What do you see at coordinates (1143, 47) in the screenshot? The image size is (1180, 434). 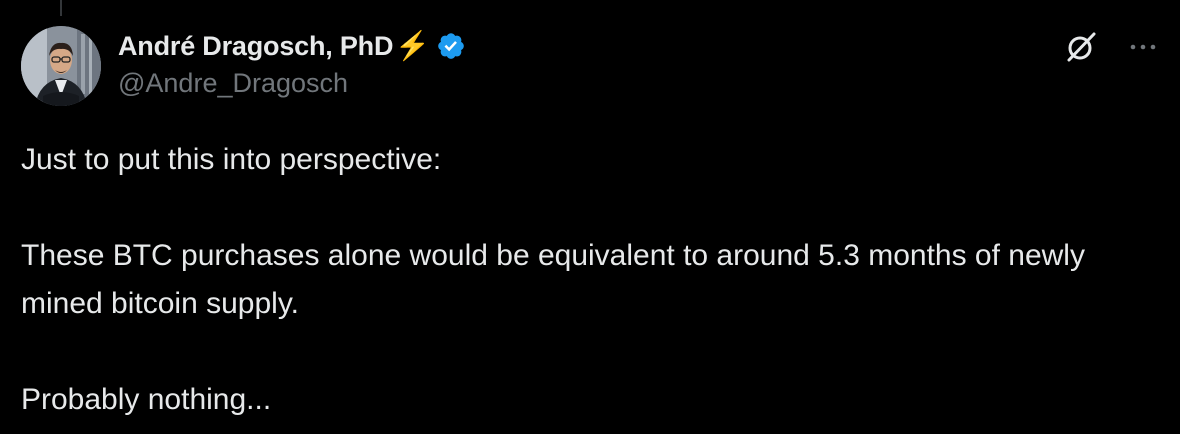 I see `more-icon` at bounding box center [1143, 47].